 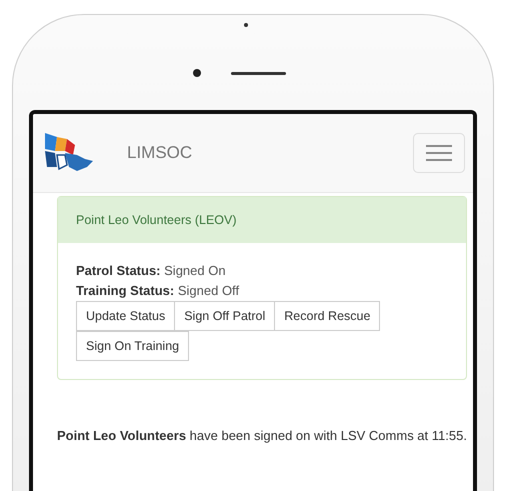 I want to click on speaker-icon, so click(x=258, y=73).